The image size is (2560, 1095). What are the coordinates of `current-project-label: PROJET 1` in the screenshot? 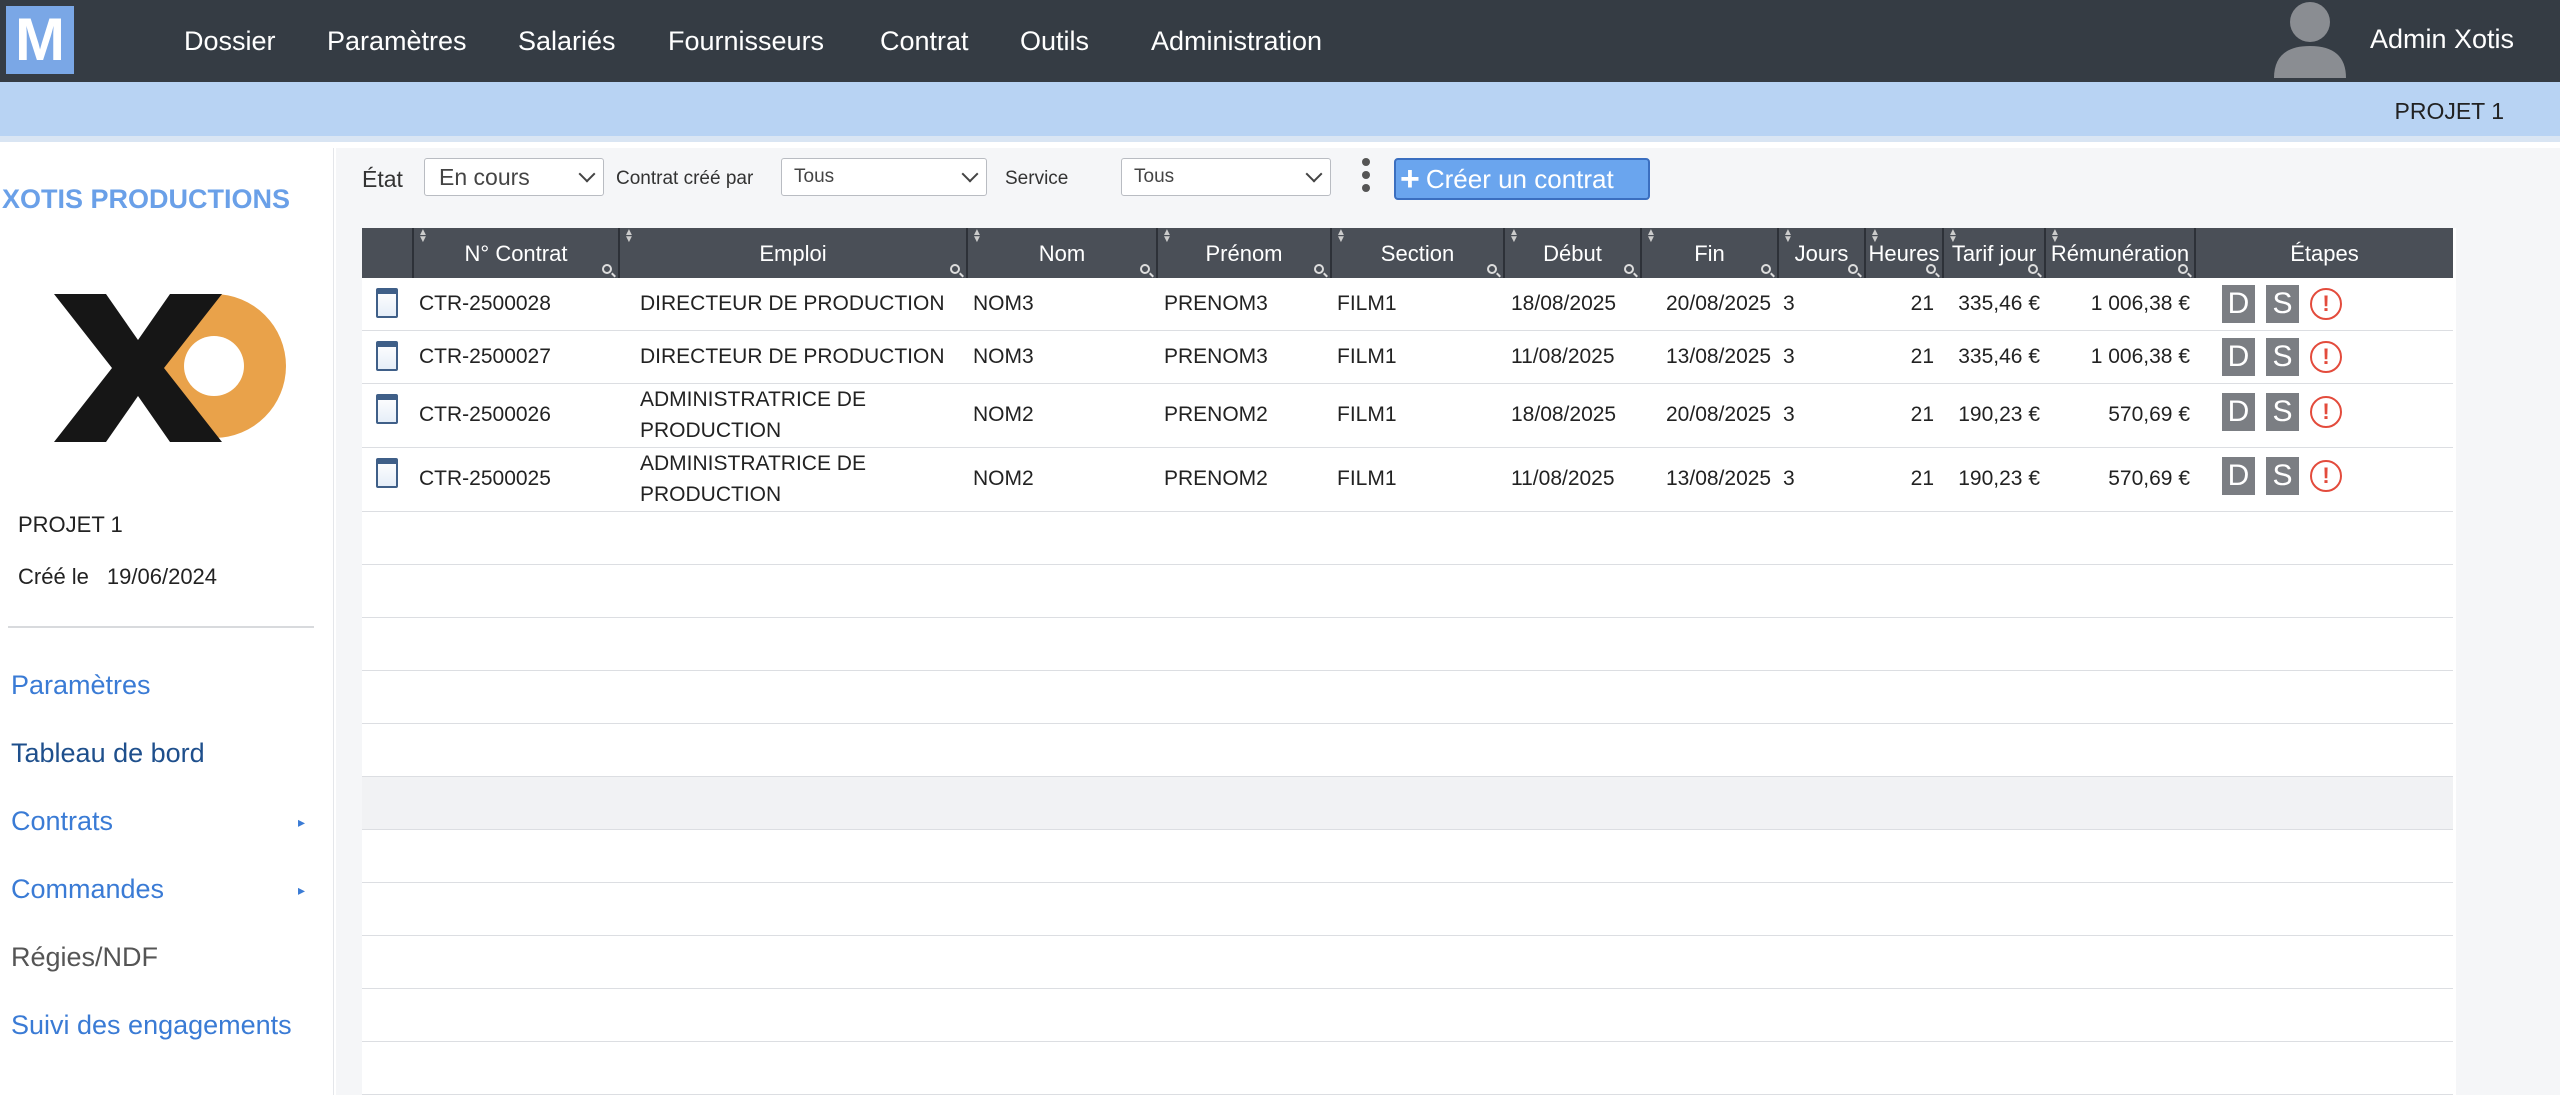 It's located at (2449, 111).